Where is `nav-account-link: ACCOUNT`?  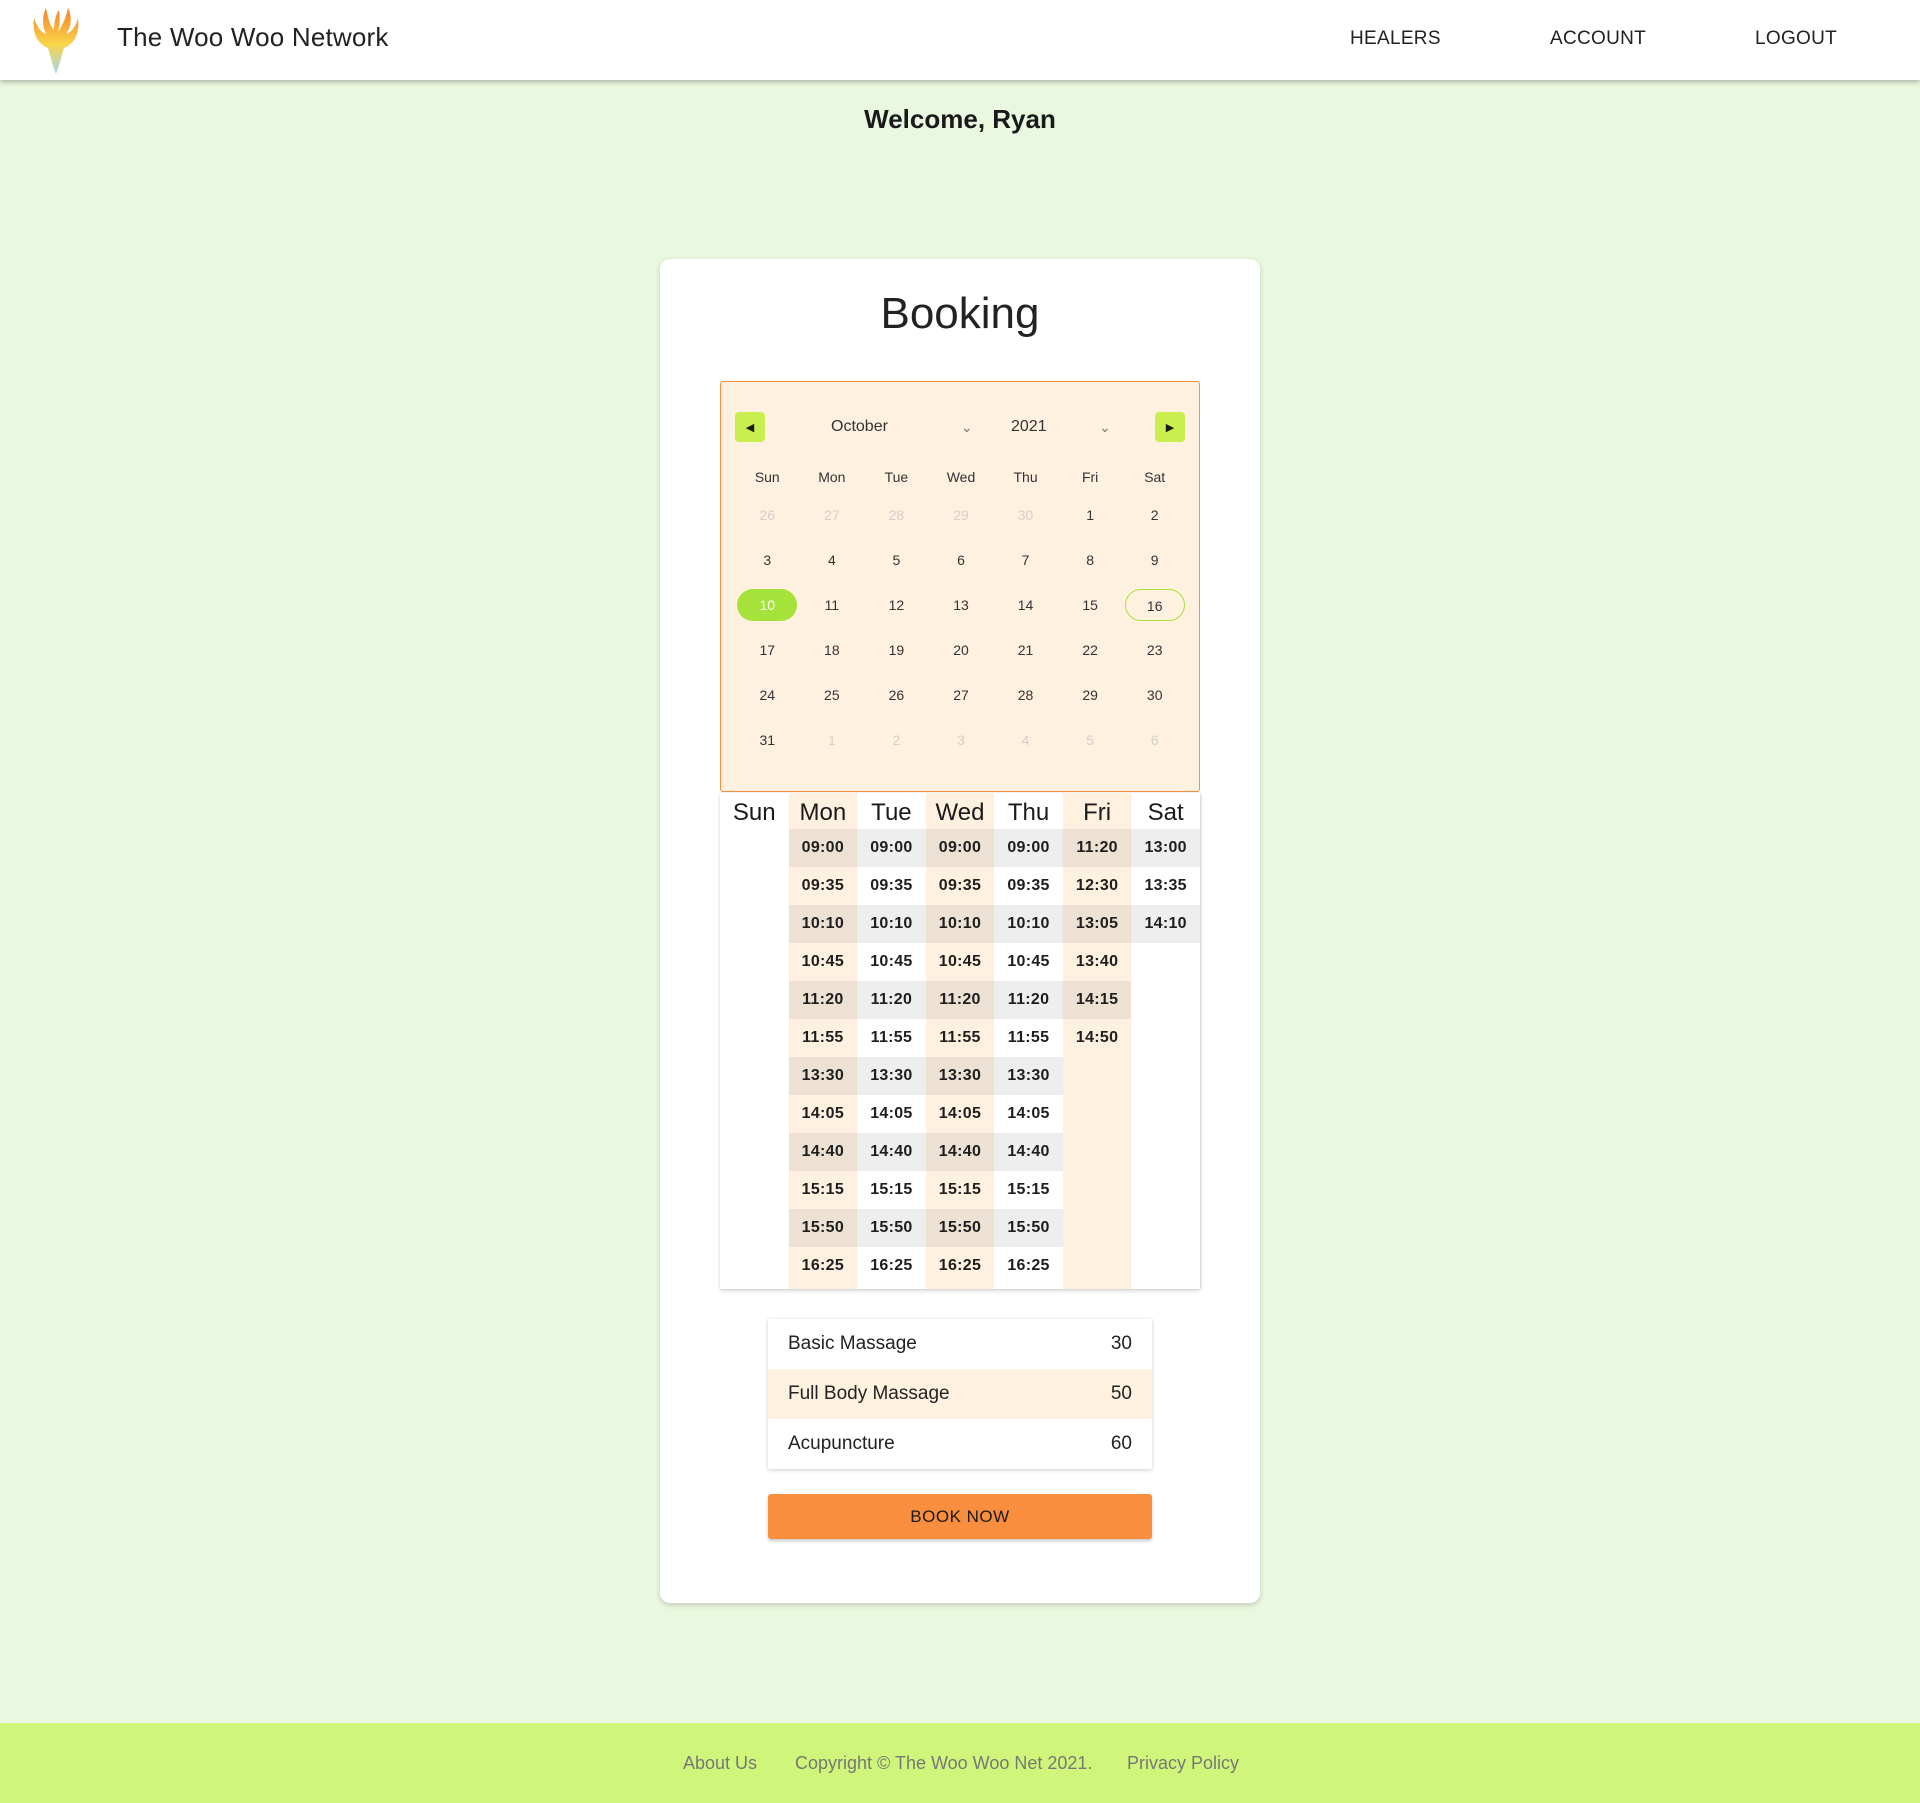
nav-account-link: ACCOUNT is located at coordinates (1598, 39).